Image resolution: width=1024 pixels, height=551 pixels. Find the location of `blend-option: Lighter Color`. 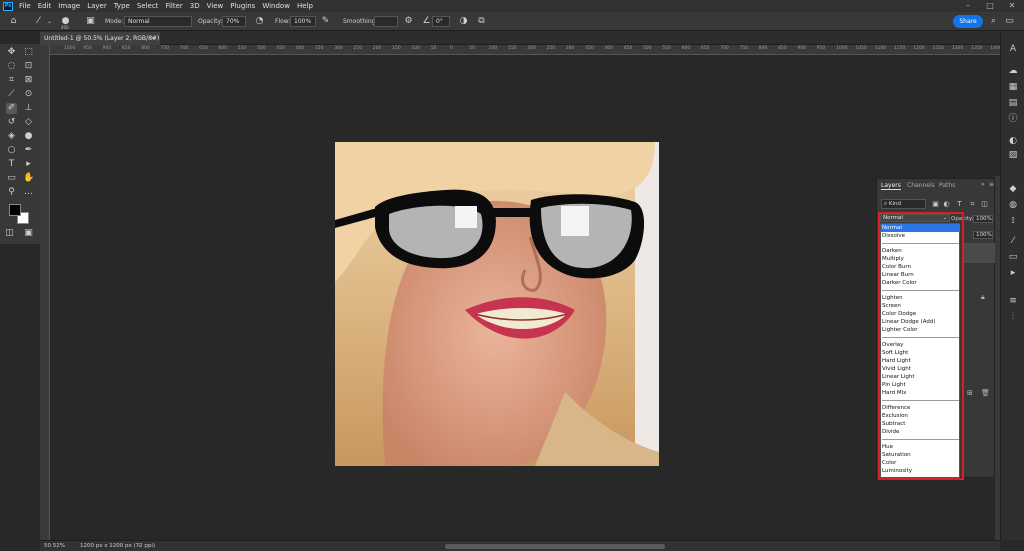

blend-option: Lighter Color is located at coordinates (920, 330).